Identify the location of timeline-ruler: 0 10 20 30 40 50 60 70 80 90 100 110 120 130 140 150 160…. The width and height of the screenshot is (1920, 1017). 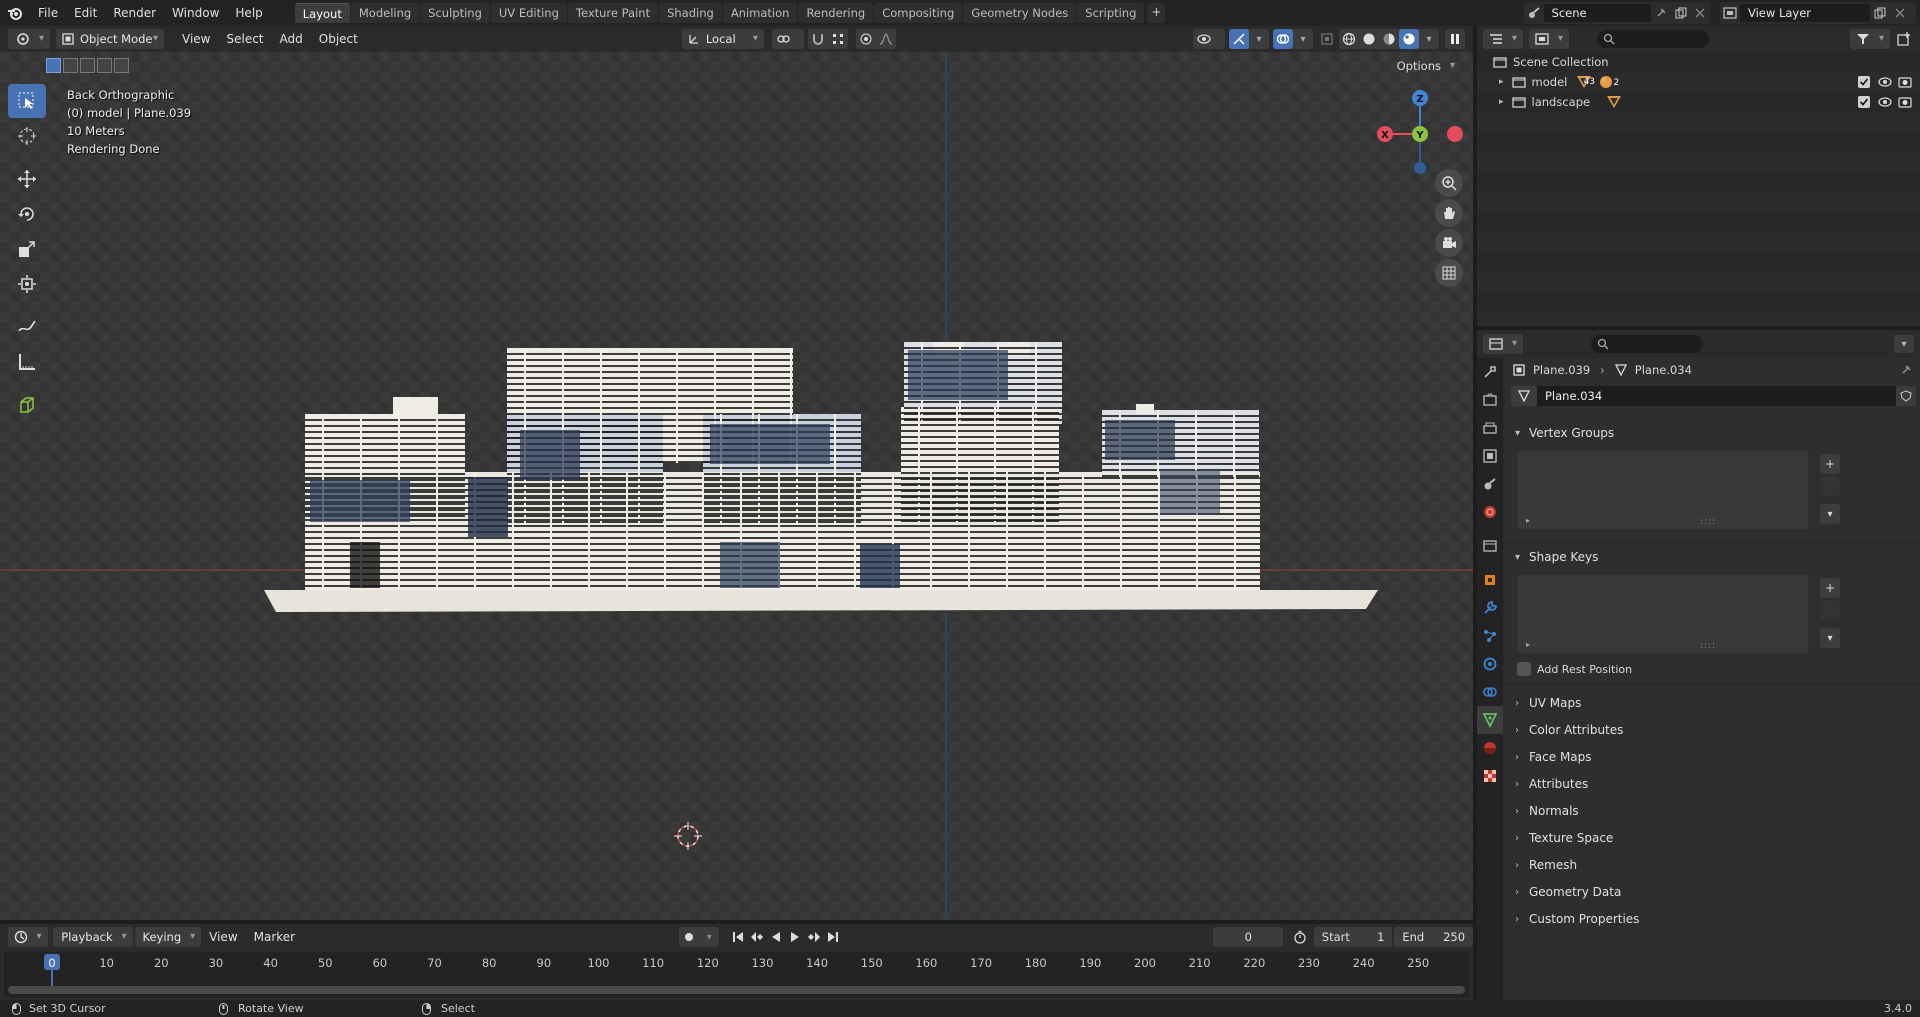
(736, 975).